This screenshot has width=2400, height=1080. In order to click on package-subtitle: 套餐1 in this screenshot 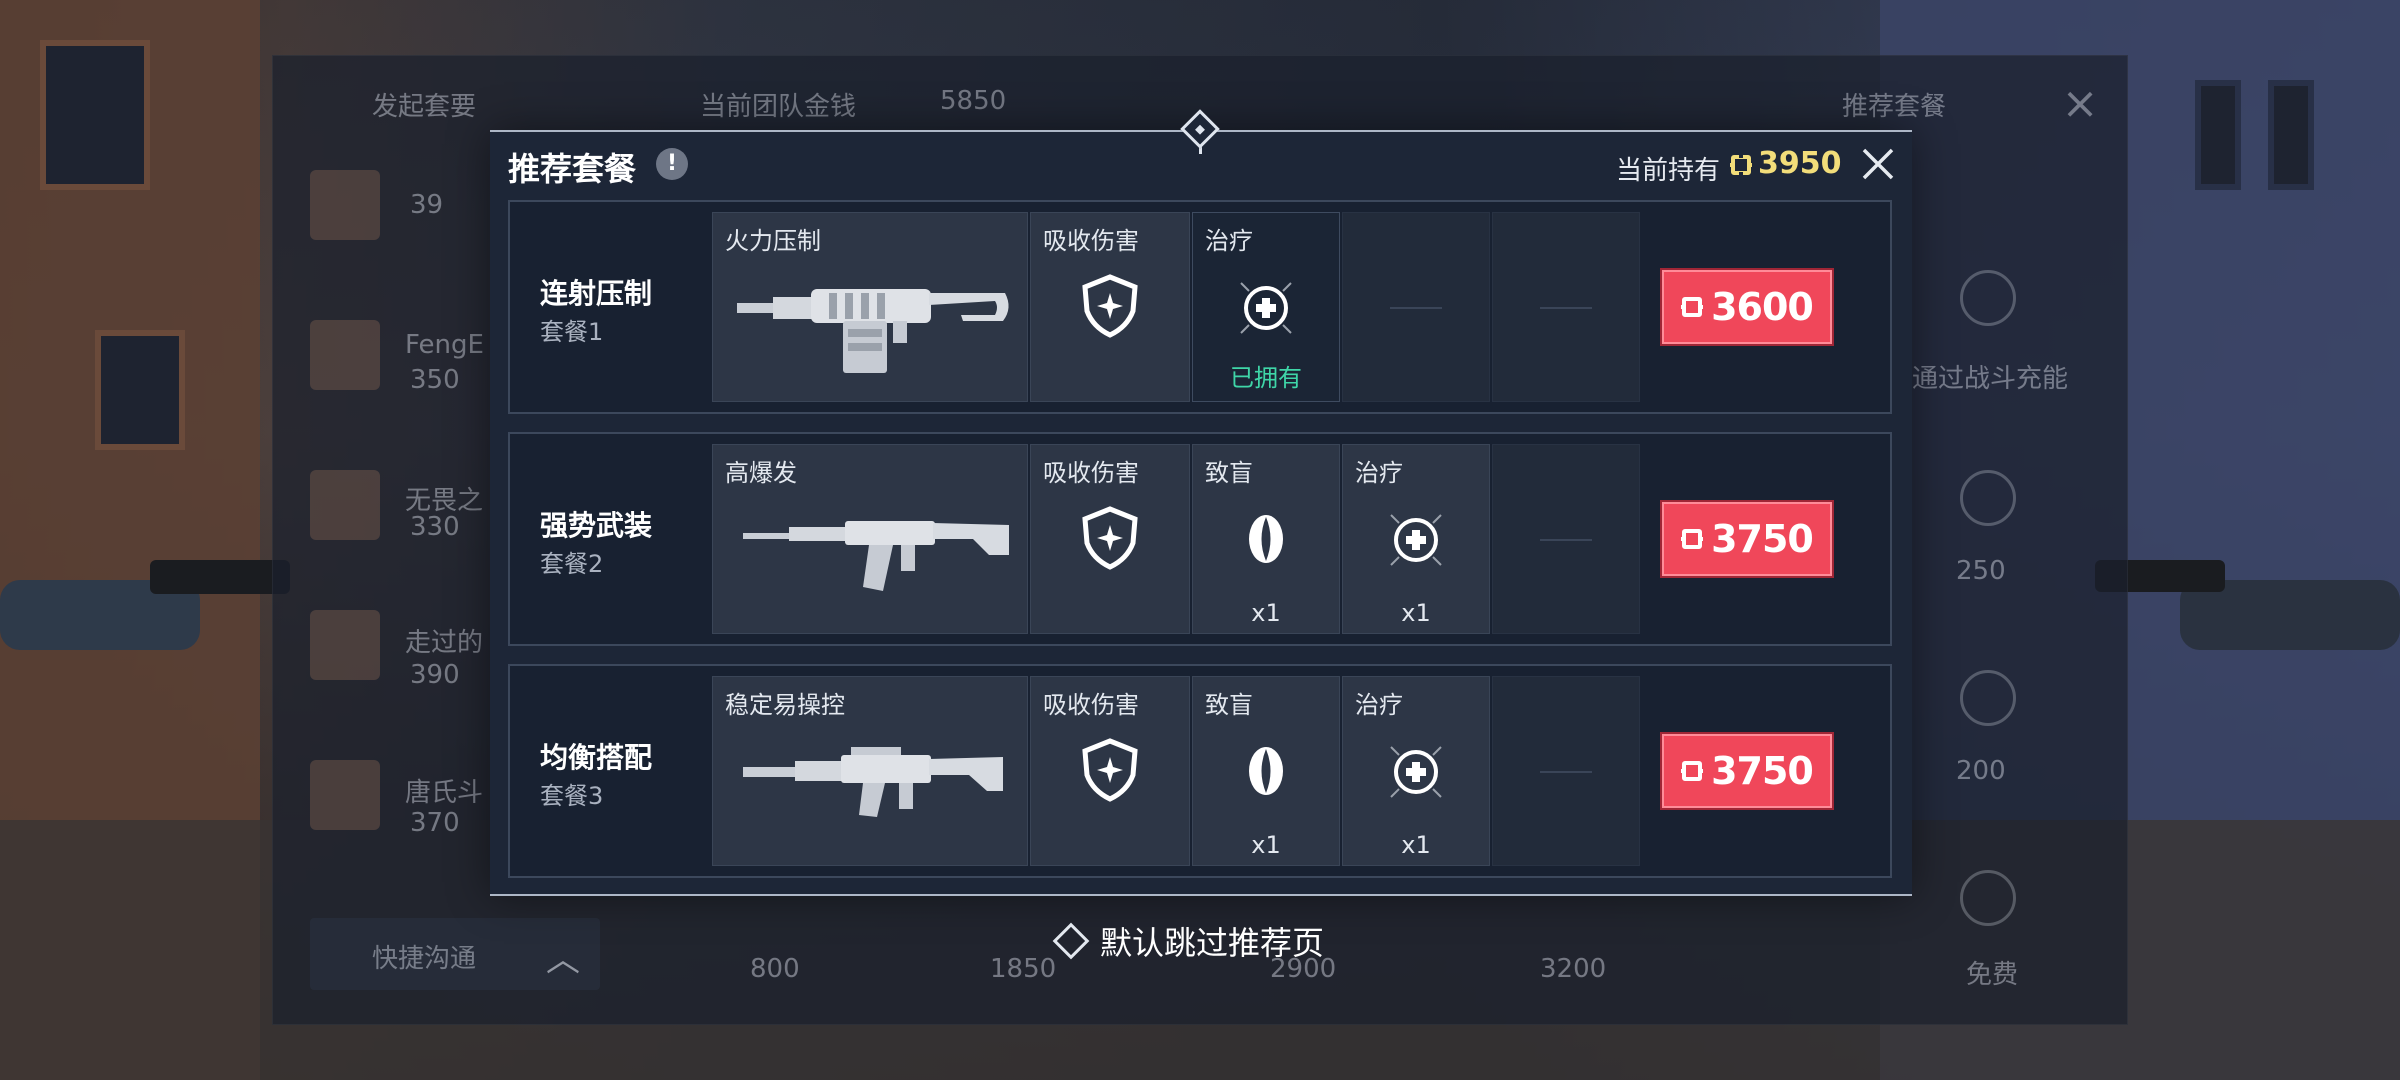, I will do `click(572, 332)`.